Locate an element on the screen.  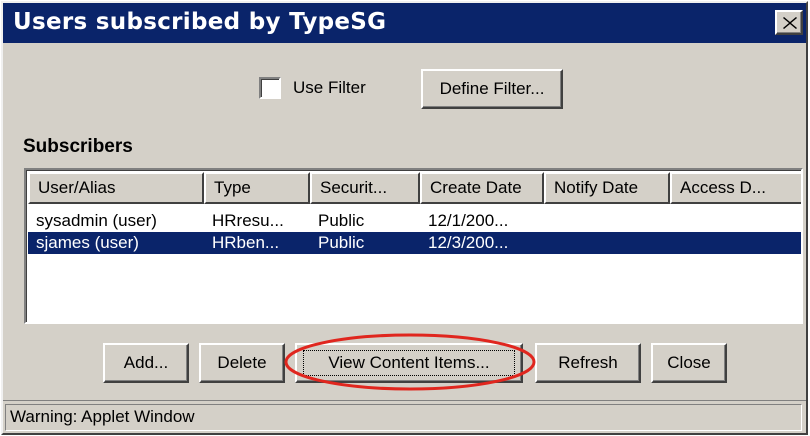
status-bar: Warning: Applet Window is located at coordinates (404, 416).